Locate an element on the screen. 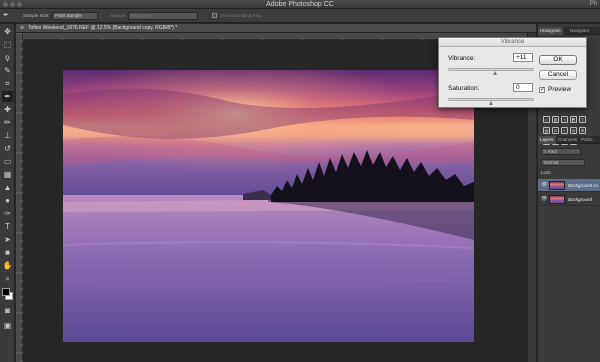  lock-label: Lock: is located at coordinates (546, 172).